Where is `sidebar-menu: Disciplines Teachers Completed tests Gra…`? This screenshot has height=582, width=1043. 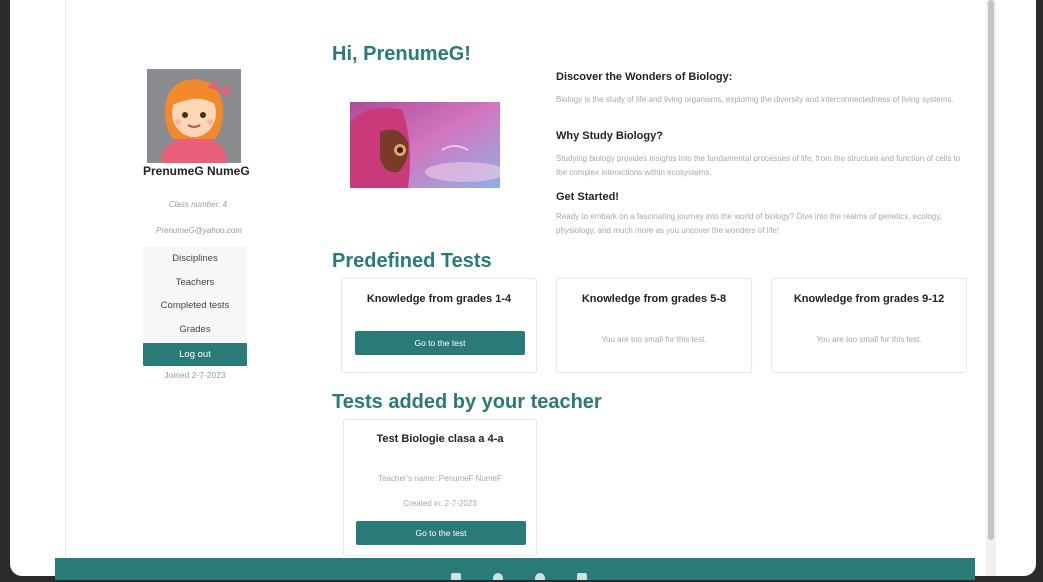
sidebar-menu: Disciplines Teachers Completed tests Gra… is located at coordinates (195, 296).